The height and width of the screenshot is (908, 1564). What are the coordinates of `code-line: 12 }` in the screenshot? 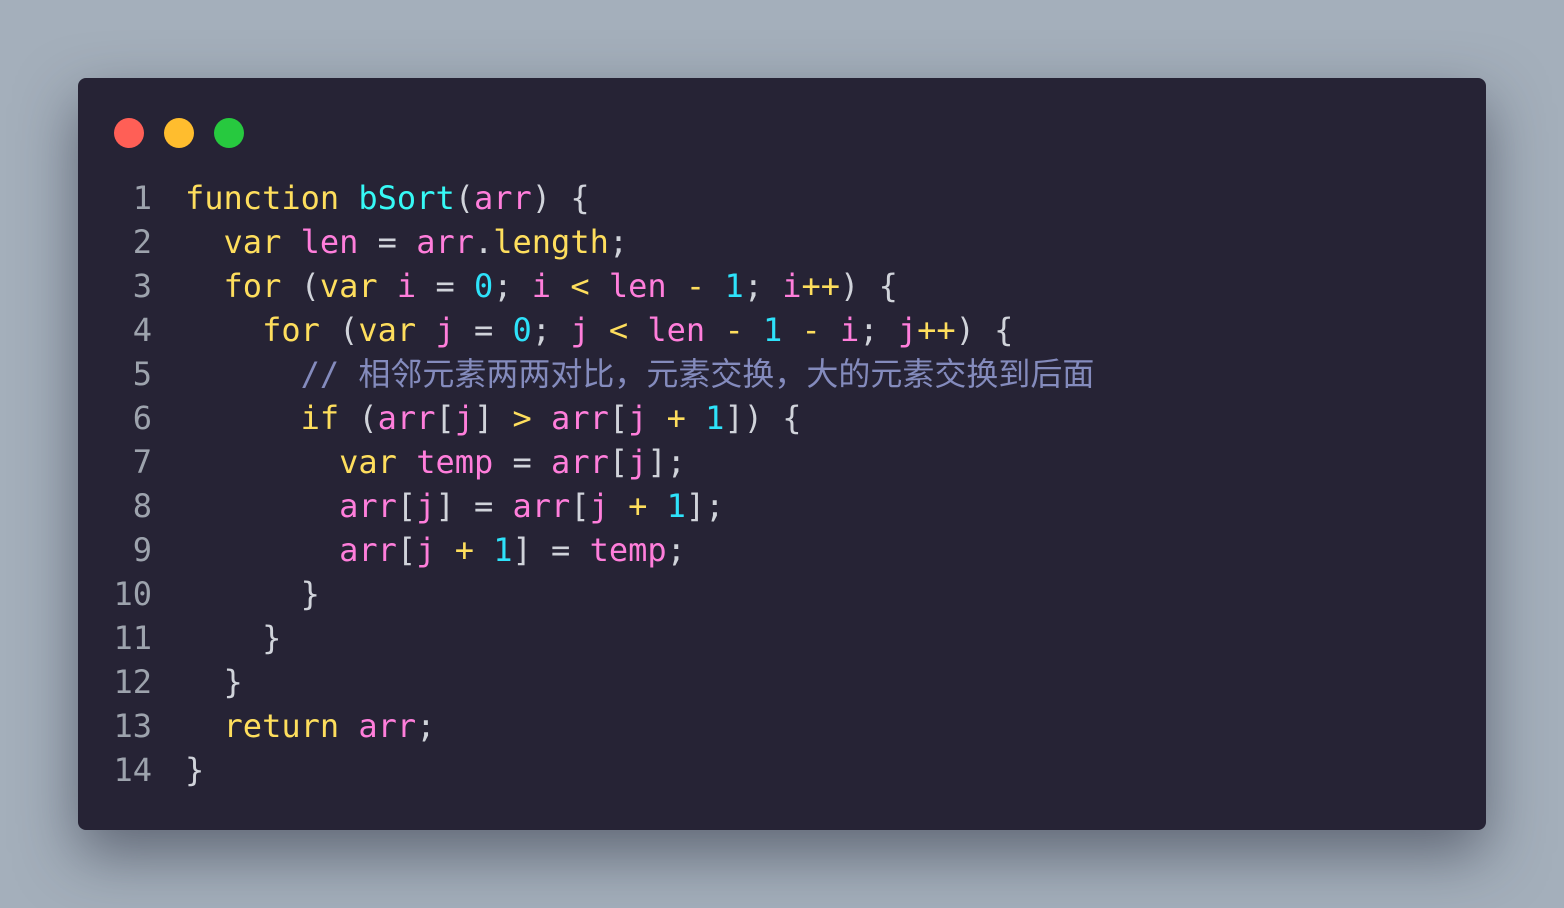 It's located at (782, 682).